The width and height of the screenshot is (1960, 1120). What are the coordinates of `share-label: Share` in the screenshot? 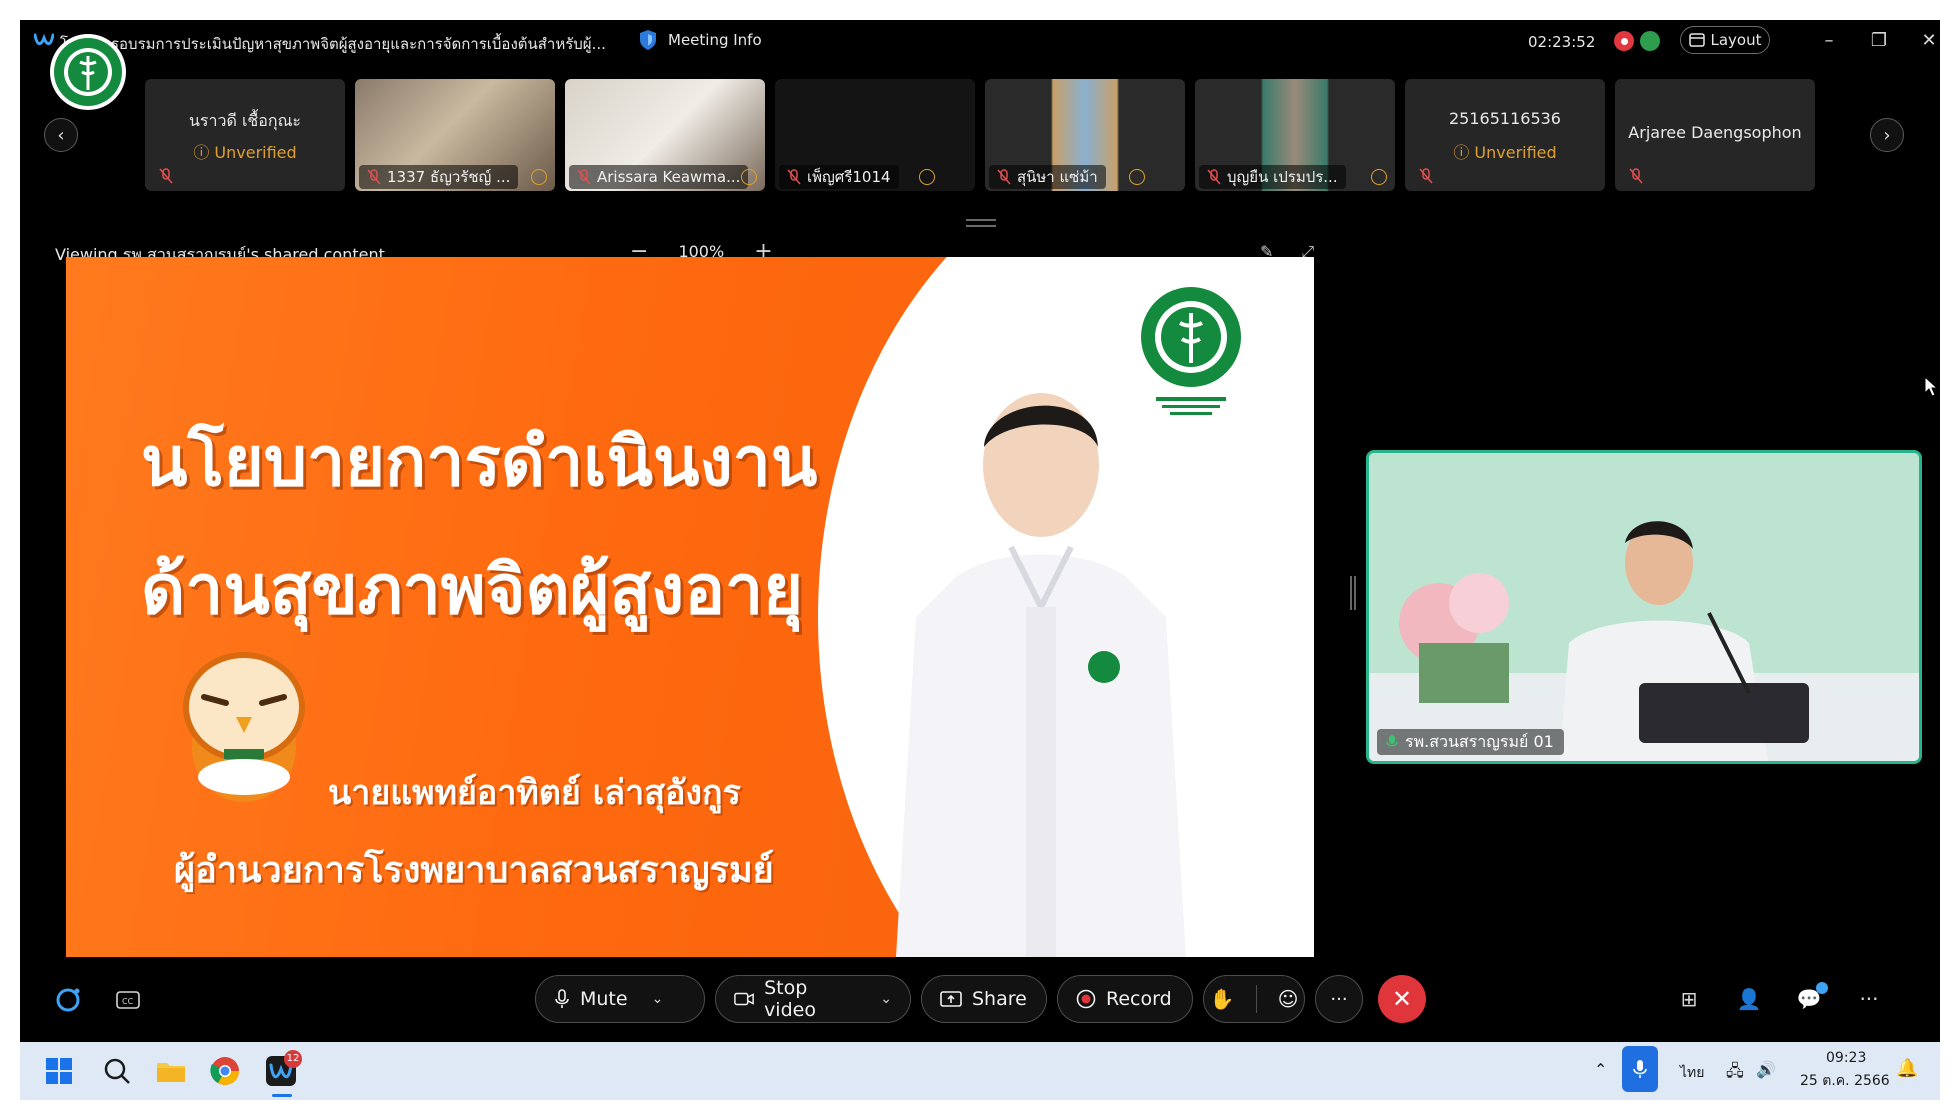 It's located at (999, 999).